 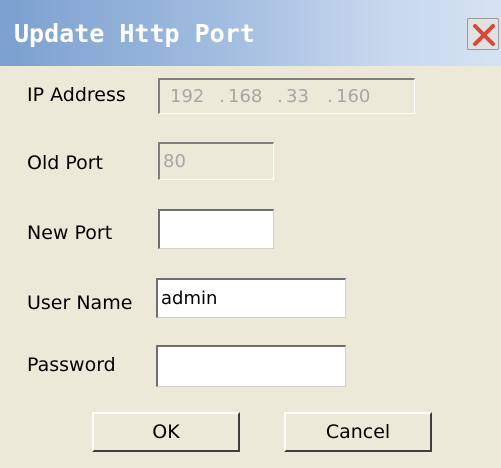 What do you see at coordinates (245, 96) in the screenshot?
I see `ip-octet-2: 168` at bounding box center [245, 96].